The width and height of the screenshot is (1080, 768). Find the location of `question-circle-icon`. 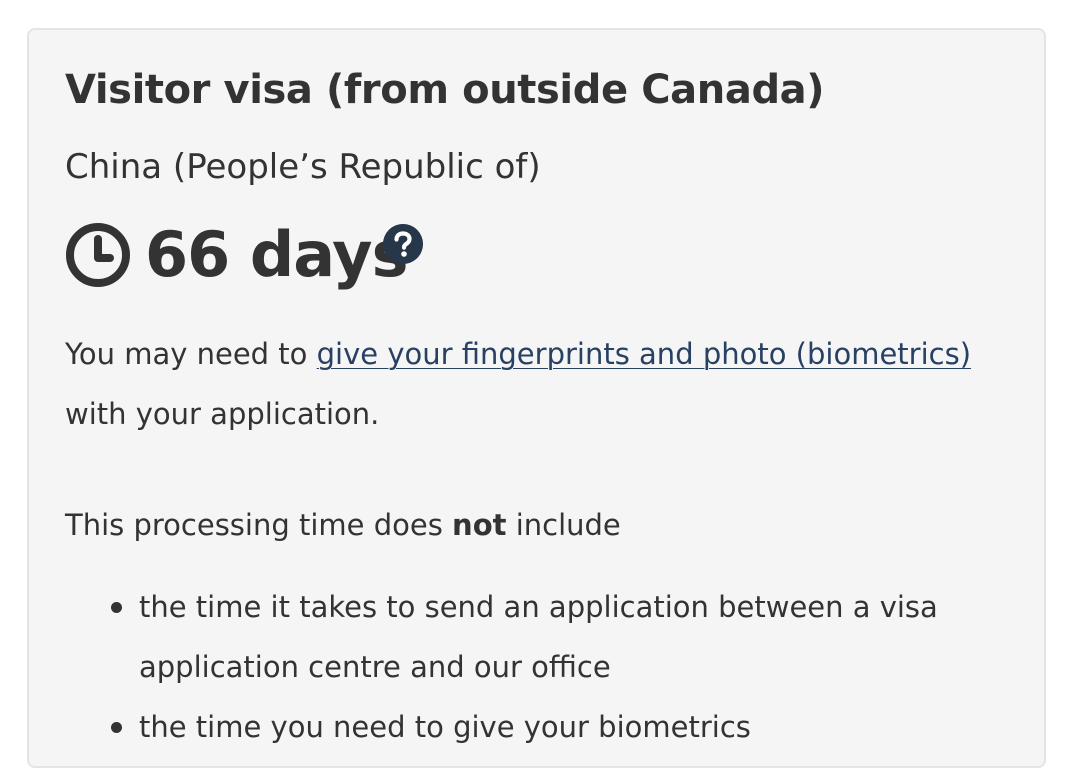

question-circle-icon is located at coordinates (403, 244).